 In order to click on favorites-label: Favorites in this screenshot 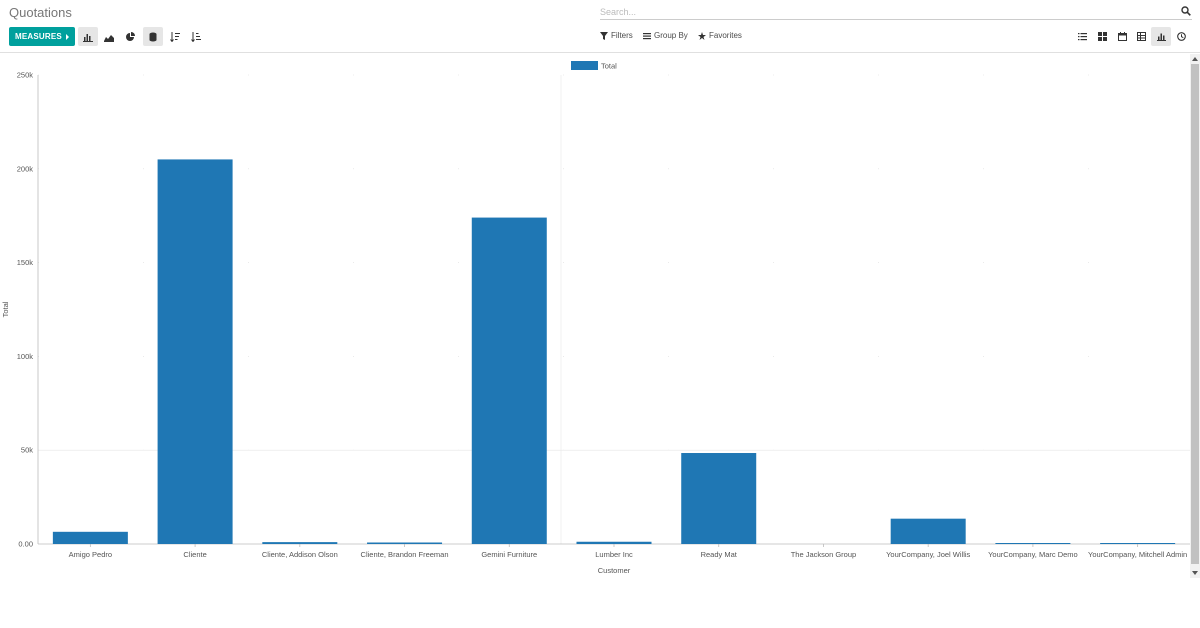, I will do `click(725, 35)`.